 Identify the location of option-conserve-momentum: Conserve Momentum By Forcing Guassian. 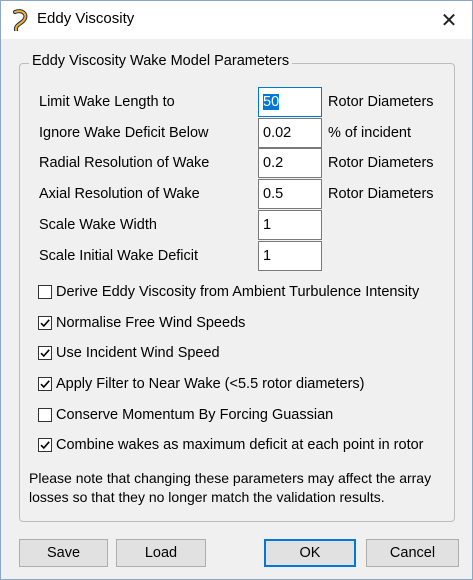
(185, 415).